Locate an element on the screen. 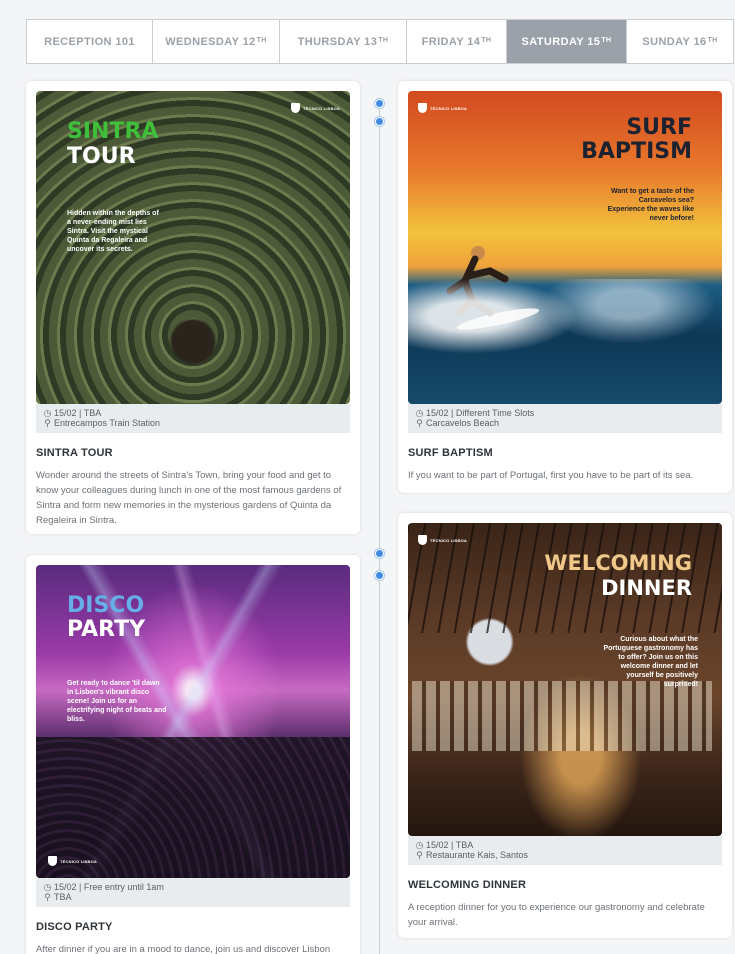 This screenshot has width=735, height=954. poster-title-line-2: PARTY is located at coordinates (106, 629).